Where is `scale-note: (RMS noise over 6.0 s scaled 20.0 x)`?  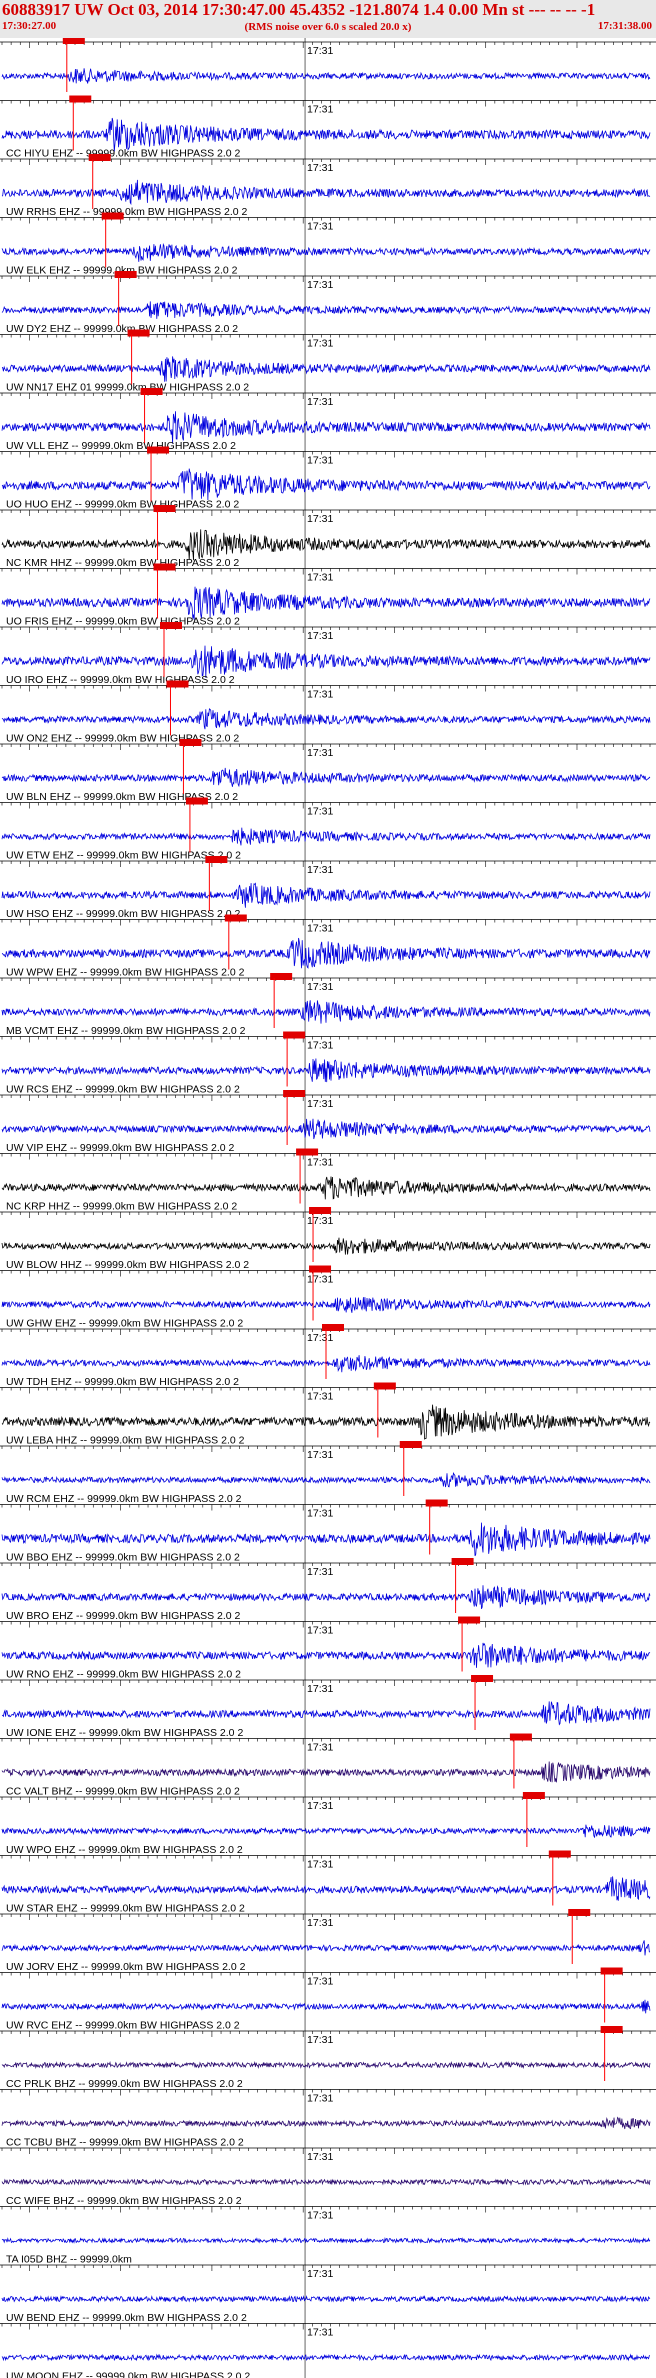
scale-note: (RMS noise over 6.0 s scaled 20.0 x) is located at coordinates (328, 27).